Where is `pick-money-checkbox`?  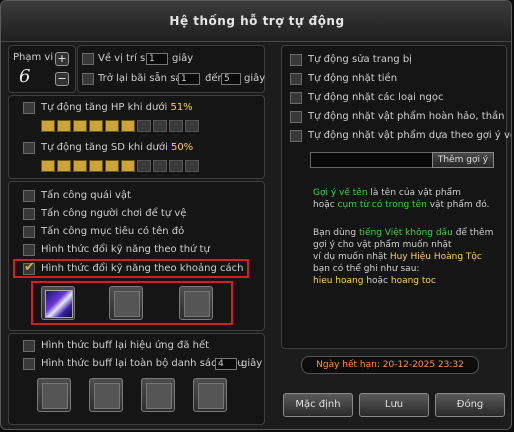
pick-money-checkbox is located at coordinates (296, 79).